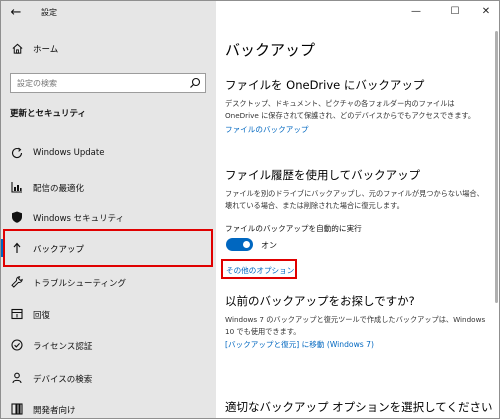 This screenshot has width=500, height=419. I want to click on recovery-icon, so click(17, 314).